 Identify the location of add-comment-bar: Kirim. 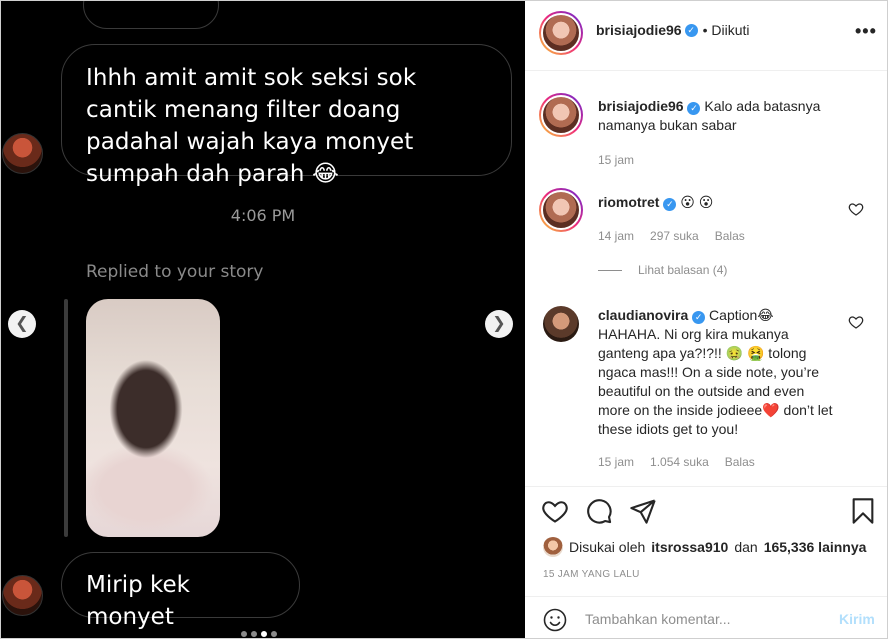
(706, 617).